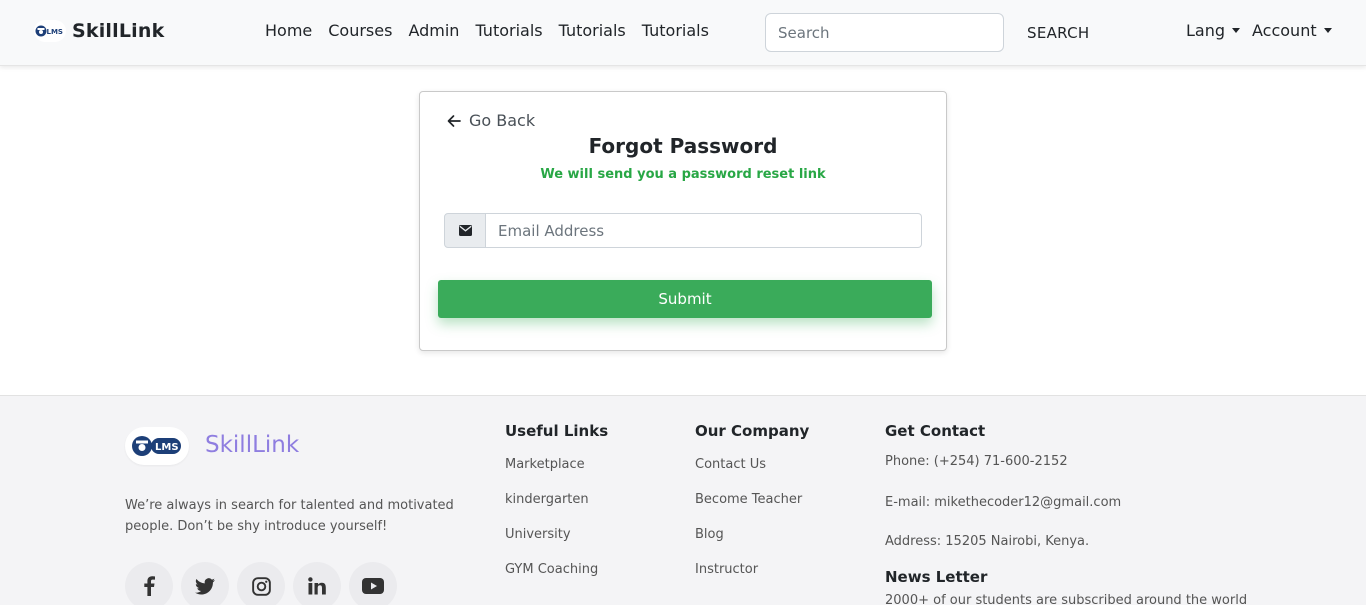  Describe the element at coordinates (884, 32) in the screenshot. I see `search-input` at that location.